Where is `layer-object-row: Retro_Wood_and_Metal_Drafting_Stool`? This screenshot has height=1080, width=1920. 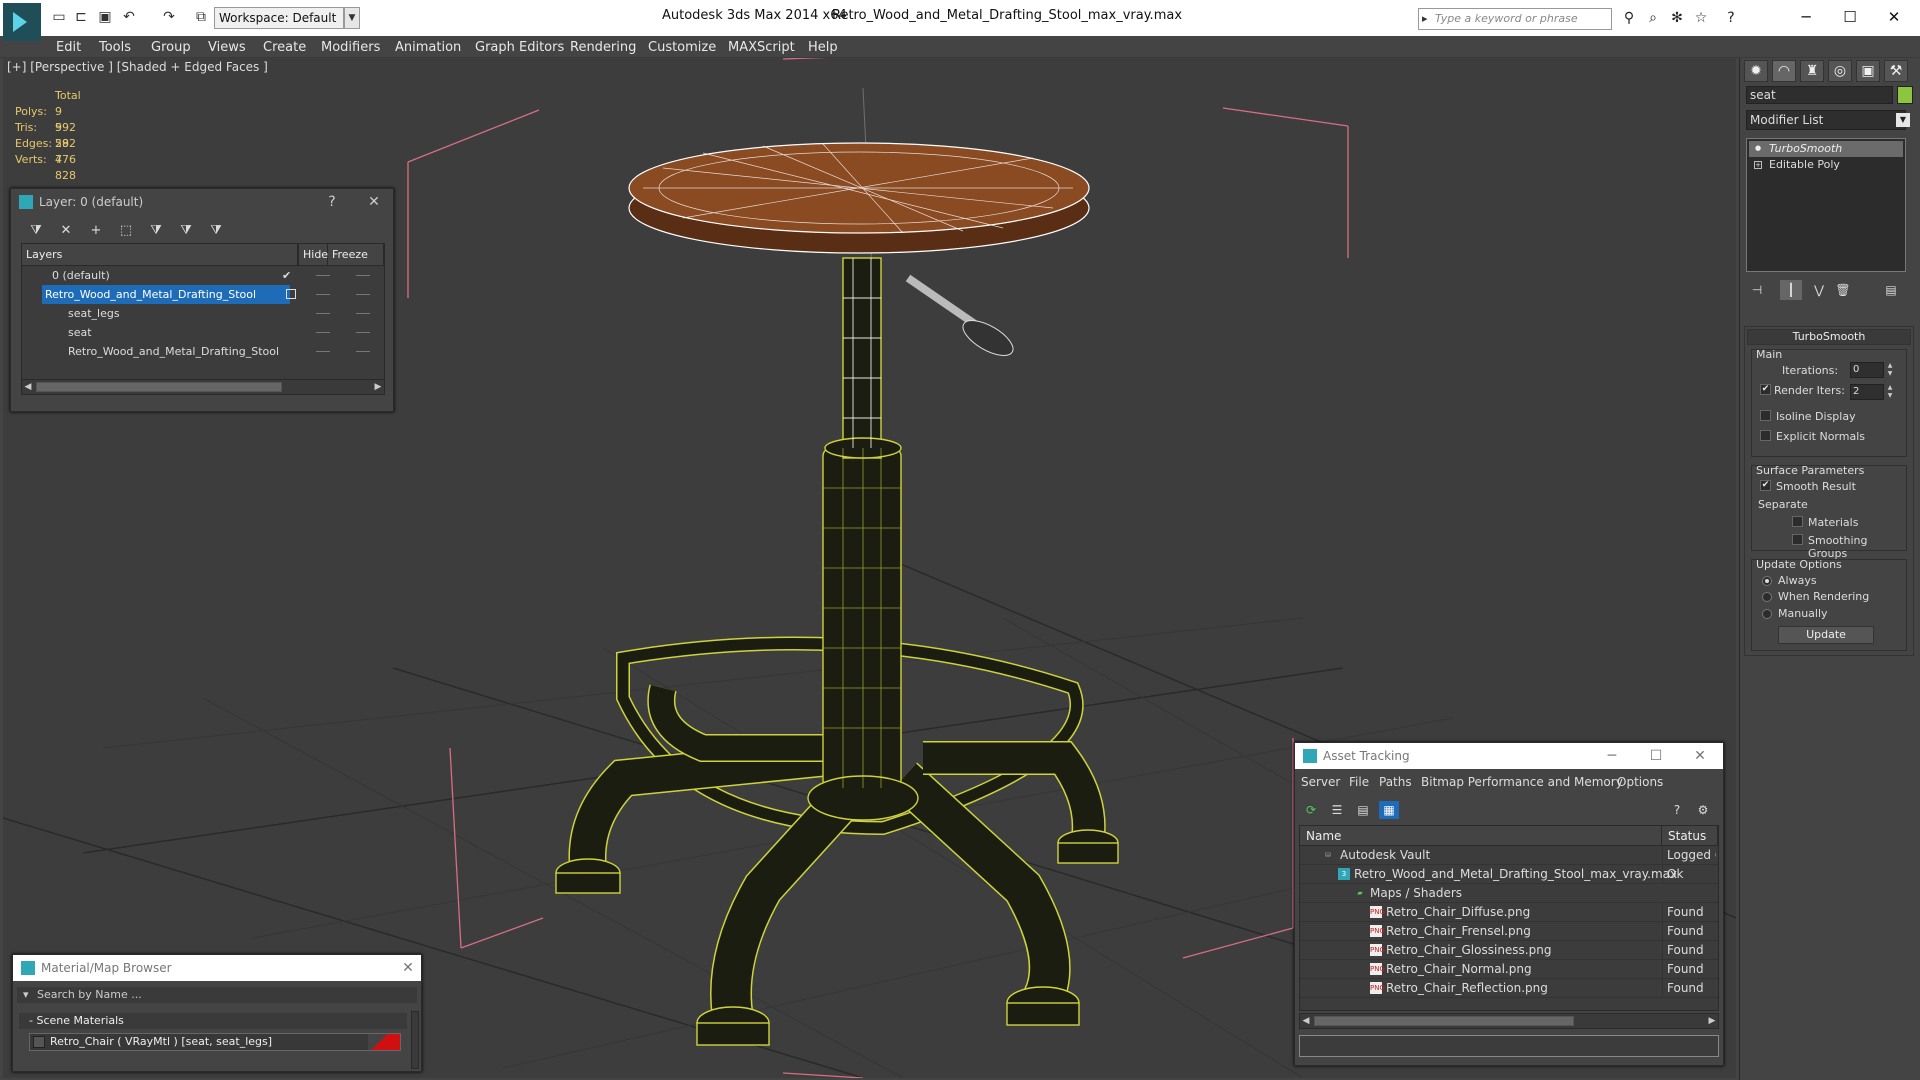
layer-object-row: Retro_Wood_and_Metal_Drafting_Stool is located at coordinates (203, 351).